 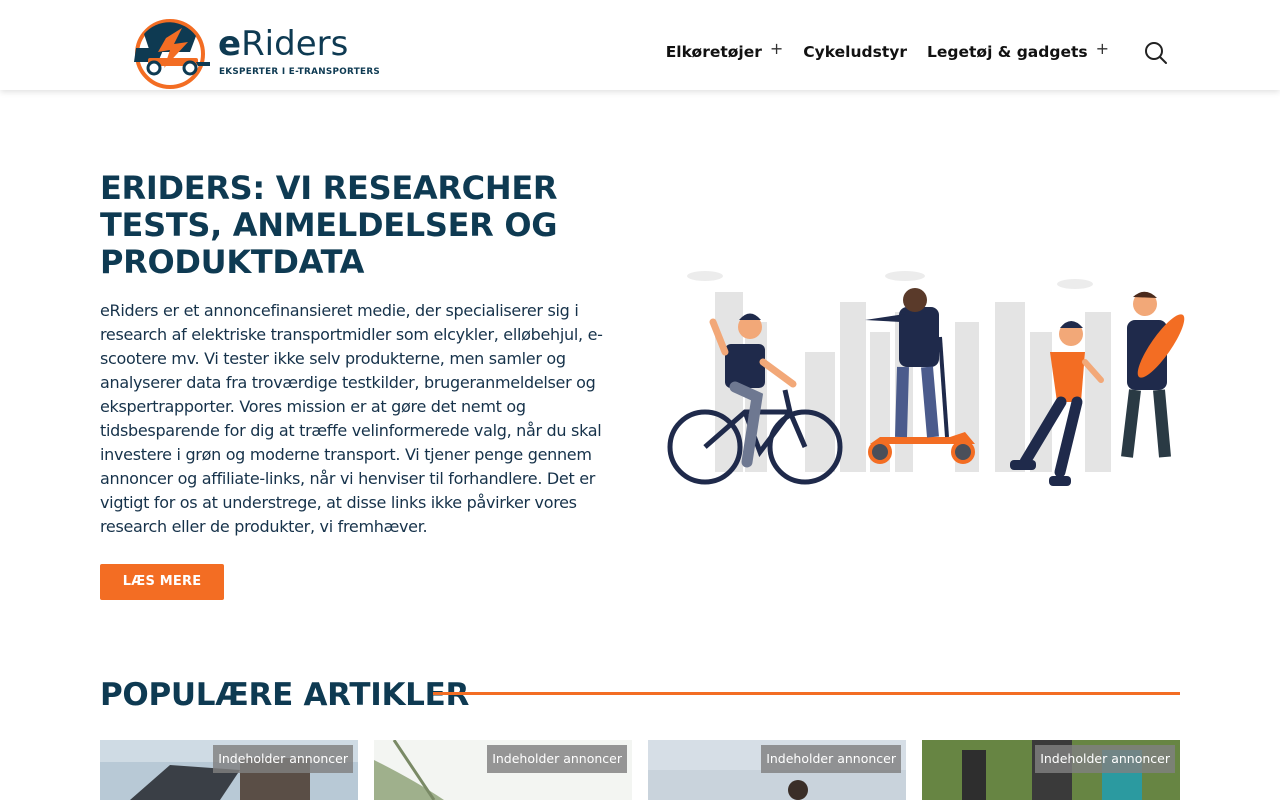 I want to click on search-button, so click(x=1156, y=53).